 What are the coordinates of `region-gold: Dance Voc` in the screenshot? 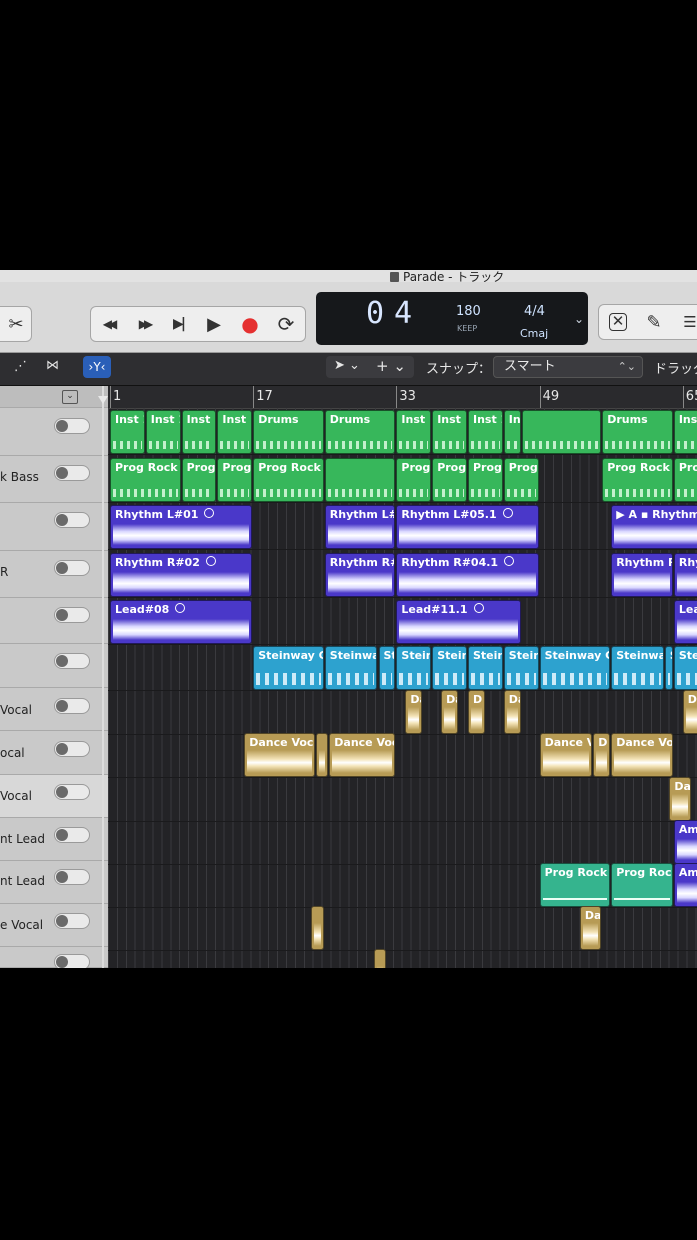 It's located at (279, 755).